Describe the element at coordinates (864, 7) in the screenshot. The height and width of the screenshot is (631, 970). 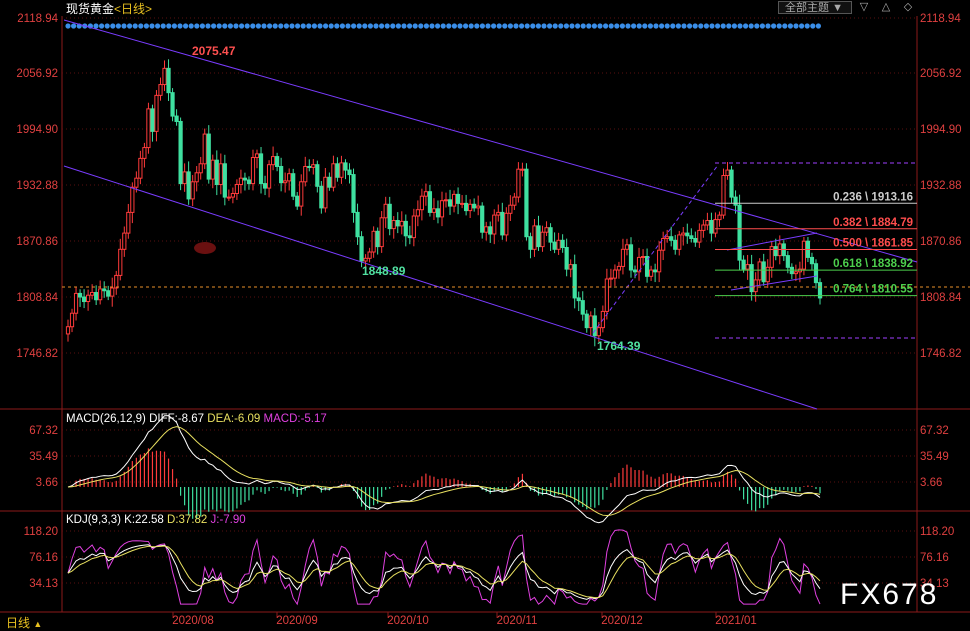
I see `arrow-down-icon: ▽` at that location.